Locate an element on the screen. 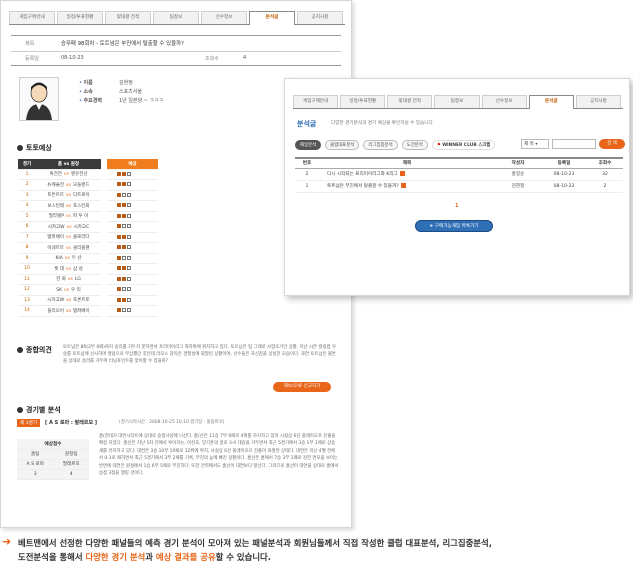 The image size is (633, 573). subtab-club-analysis: 클럽대표분석 is located at coordinates (342, 145).